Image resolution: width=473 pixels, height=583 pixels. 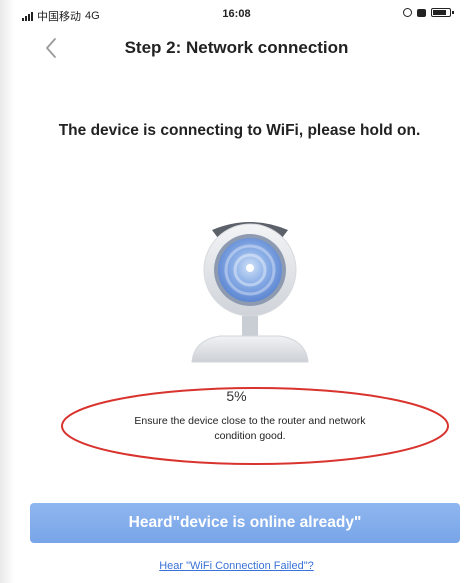 What do you see at coordinates (245, 523) in the screenshot?
I see `device-online-button: Heard"device is online already"` at bounding box center [245, 523].